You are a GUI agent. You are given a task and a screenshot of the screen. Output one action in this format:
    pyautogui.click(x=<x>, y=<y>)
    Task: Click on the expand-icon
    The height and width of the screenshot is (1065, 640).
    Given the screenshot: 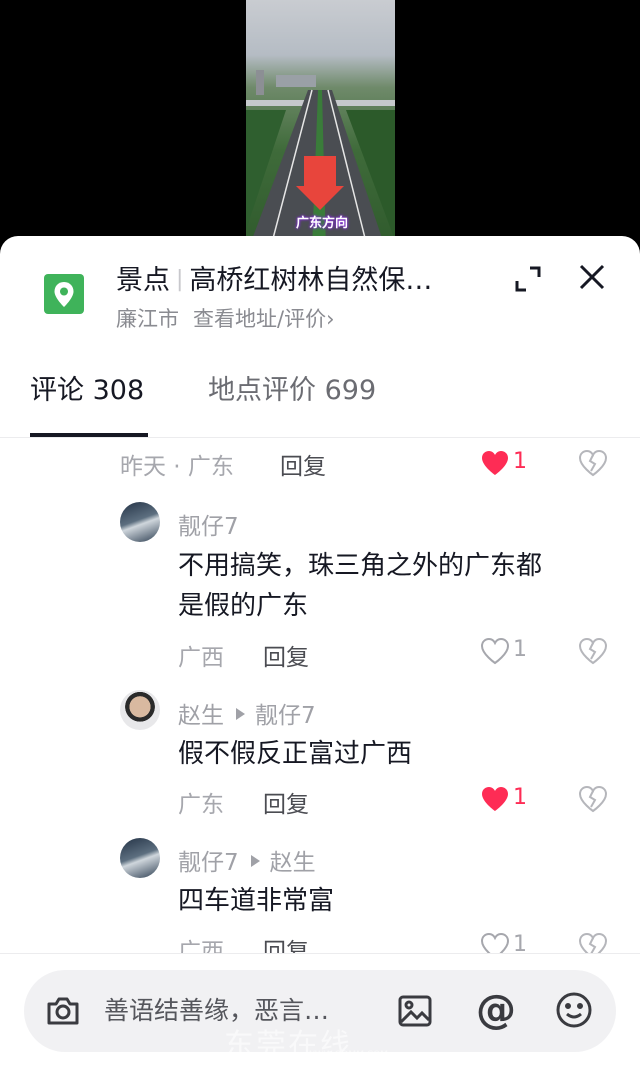 What is the action you would take?
    pyautogui.click(x=528, y=279)
    